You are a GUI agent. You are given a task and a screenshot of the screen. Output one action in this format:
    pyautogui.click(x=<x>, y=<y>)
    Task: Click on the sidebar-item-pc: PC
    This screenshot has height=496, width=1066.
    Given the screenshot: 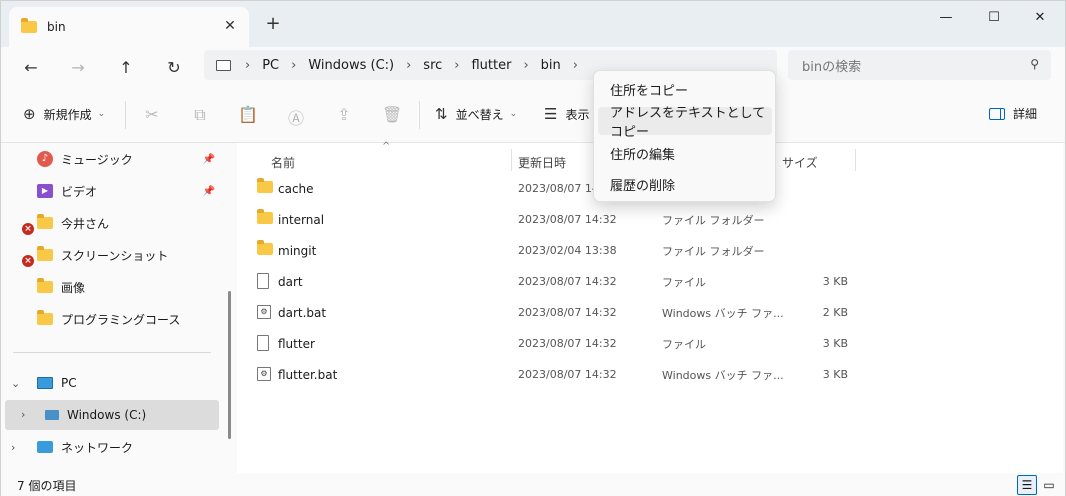 What is the action you would take?
    pyautogui.click(x=112, y=383)
    